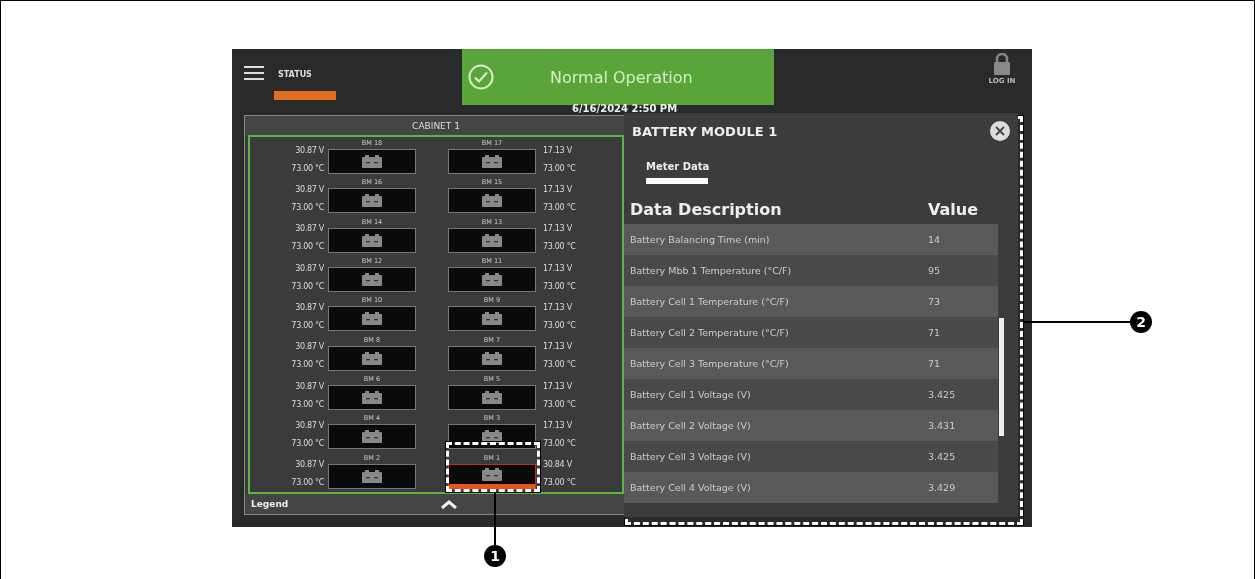 The width and height of the screenshot is (1255, 579). What do you see at coordinates (954, 210) in the screenshot?
I see `column-header: Value` at bounding box center [954, 210].